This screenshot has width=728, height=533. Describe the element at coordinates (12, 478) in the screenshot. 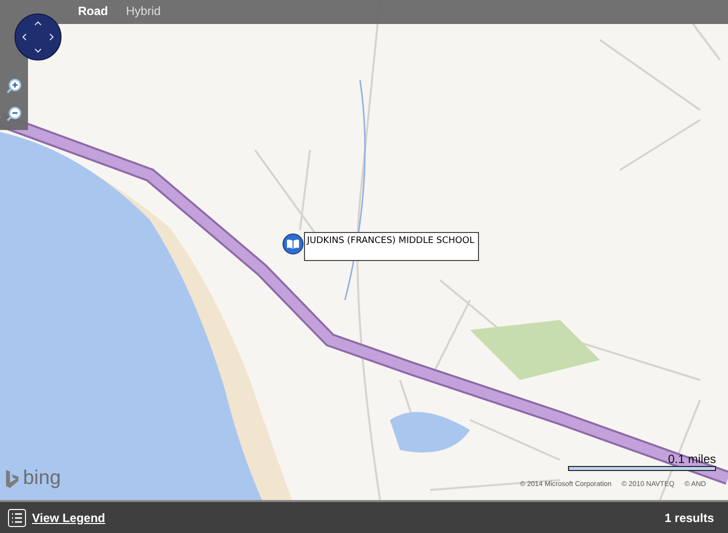

I see `logo-icon` at that location.